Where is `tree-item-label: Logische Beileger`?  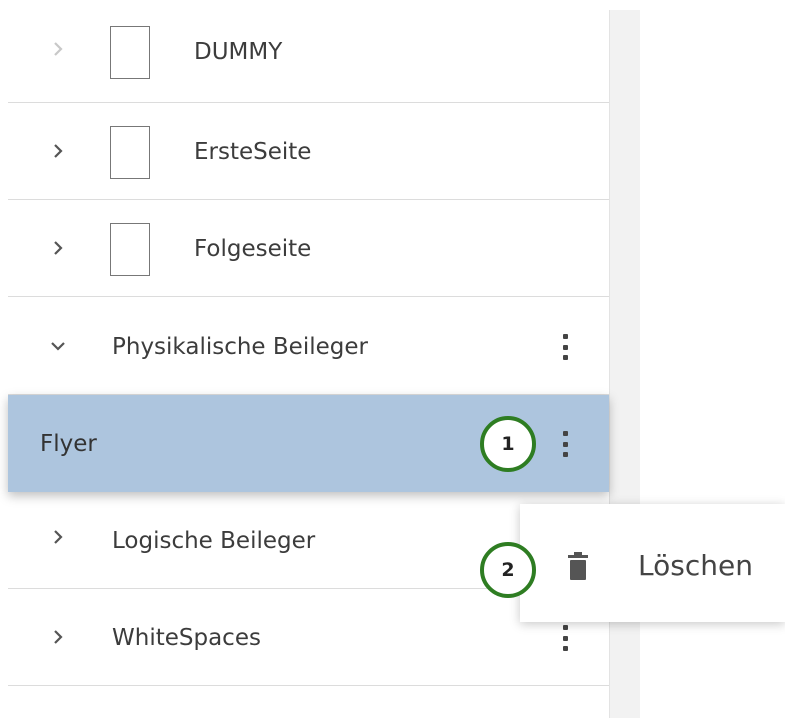 tree-item-label: Logische Beileger is located at coordinates (214, 541).